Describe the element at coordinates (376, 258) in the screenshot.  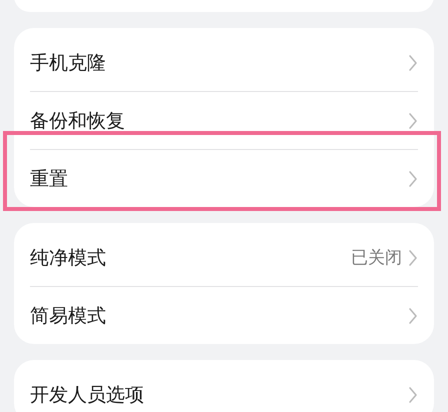
I see `setting-value: 已关闭` at that location.